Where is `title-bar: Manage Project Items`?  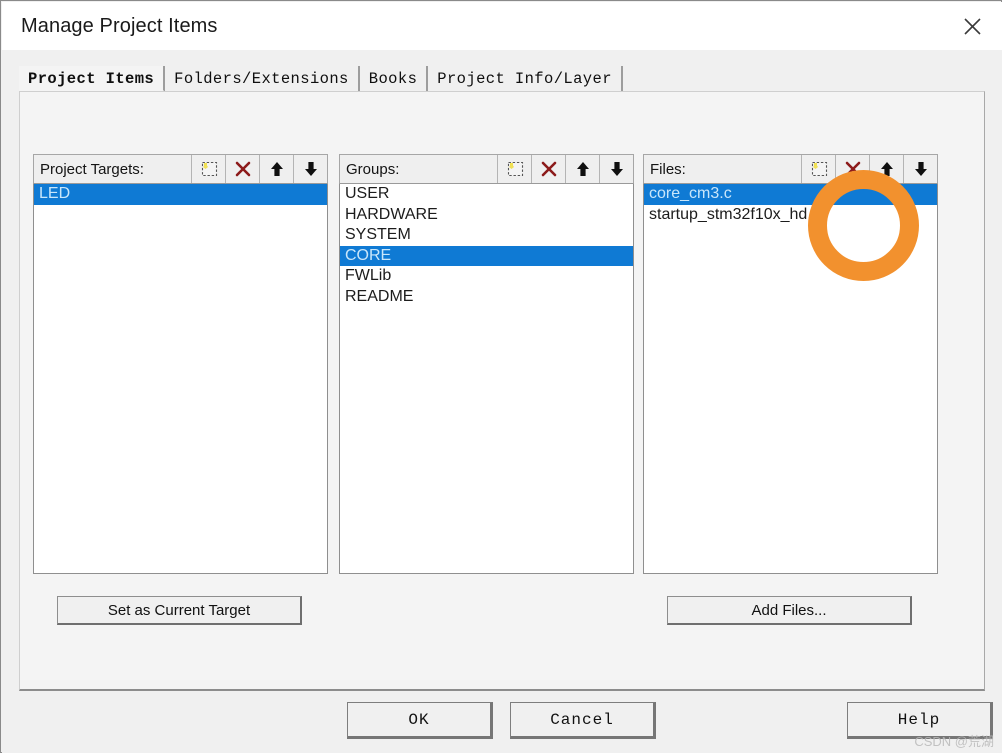
title-bar: Manage Project Items is located at coordinates (502, 26).